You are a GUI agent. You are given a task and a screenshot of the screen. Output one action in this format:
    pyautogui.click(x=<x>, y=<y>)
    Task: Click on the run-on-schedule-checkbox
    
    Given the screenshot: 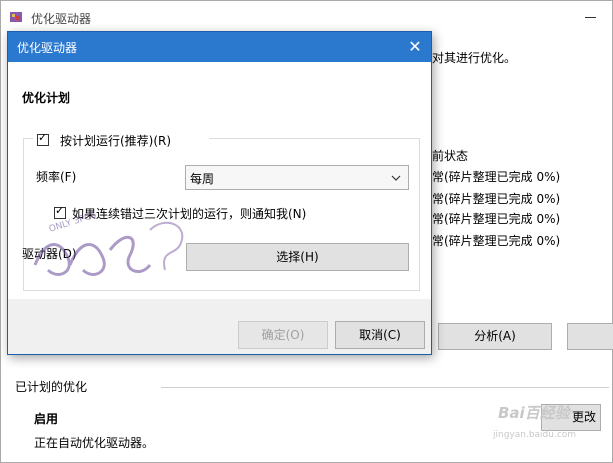 What is the action you would take?
    pyautogui.click(x=43, y=138)
    